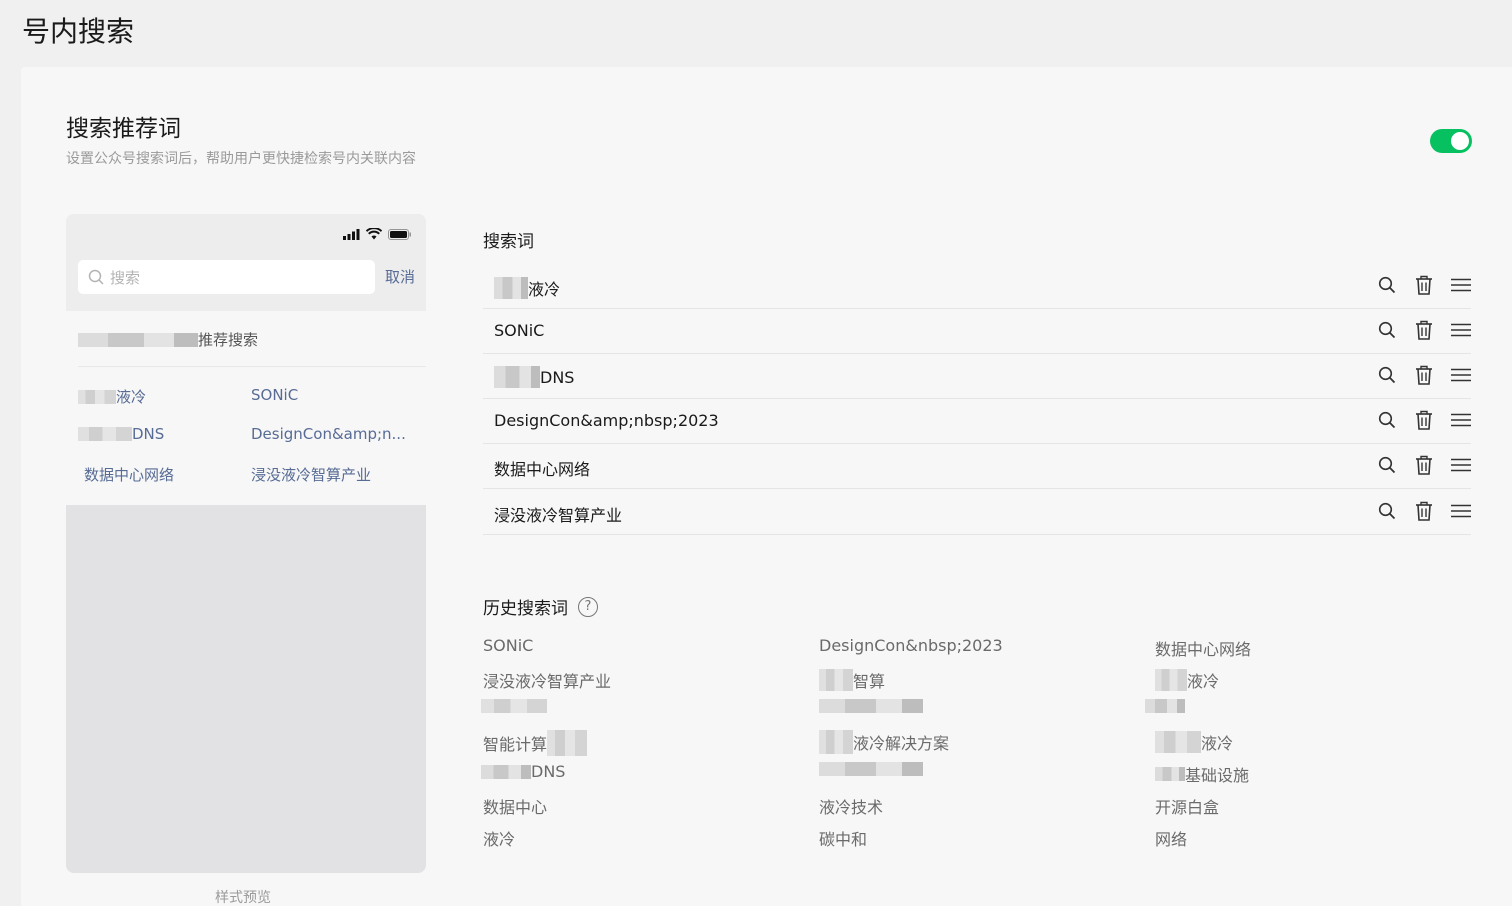  I want to click on keyword-row: 数据中心网络, so click(977, 466).